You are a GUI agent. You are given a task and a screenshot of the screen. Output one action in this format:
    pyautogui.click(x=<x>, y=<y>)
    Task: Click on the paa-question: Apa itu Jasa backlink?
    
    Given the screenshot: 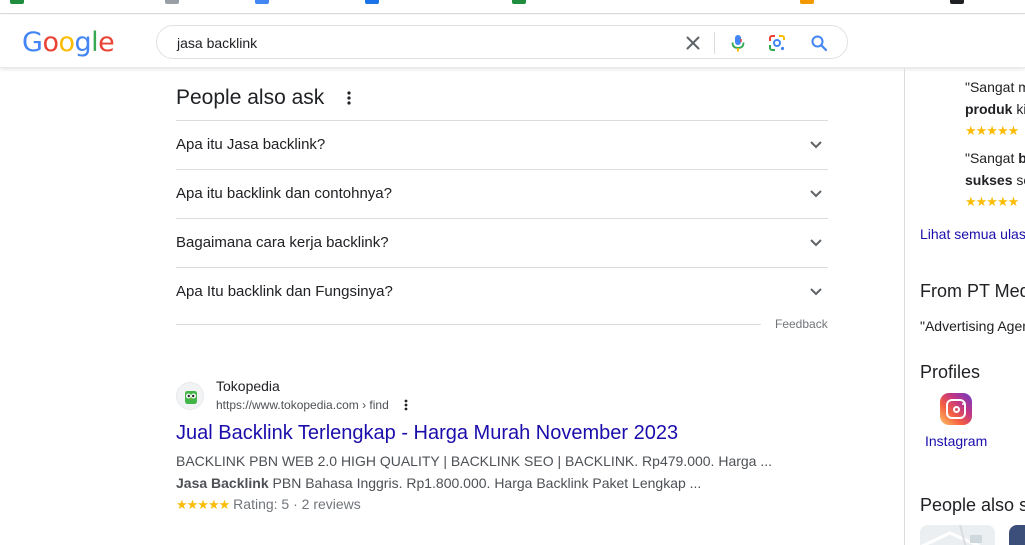 What is the action you would take?
    pyautogui.click(x=502, y=145)
    